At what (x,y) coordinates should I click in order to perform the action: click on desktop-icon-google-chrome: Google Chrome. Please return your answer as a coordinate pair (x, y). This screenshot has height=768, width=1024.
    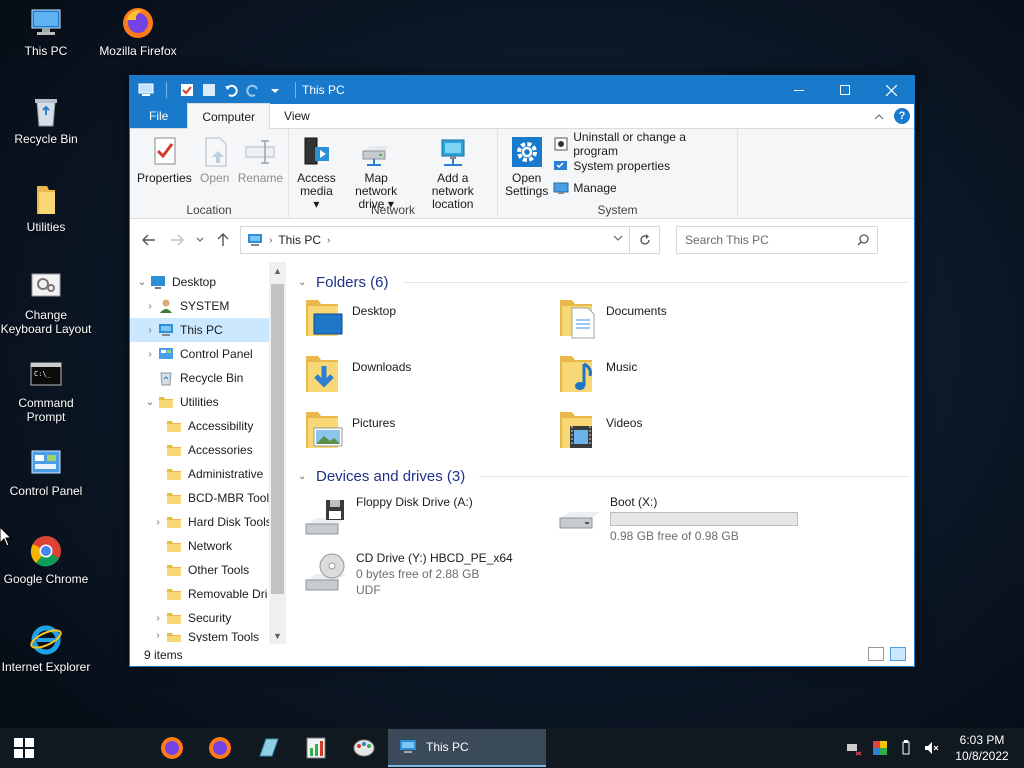
    Looking at the image, I should click on (46, 560).